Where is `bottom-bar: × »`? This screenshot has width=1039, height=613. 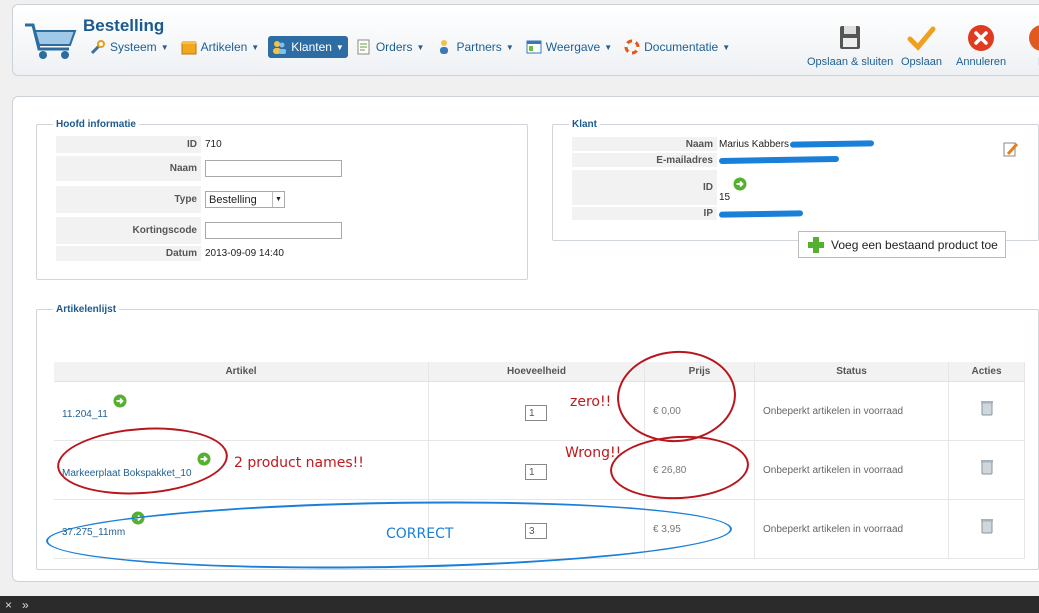 bottom-bar: × » is located at coordinates (519, 604).